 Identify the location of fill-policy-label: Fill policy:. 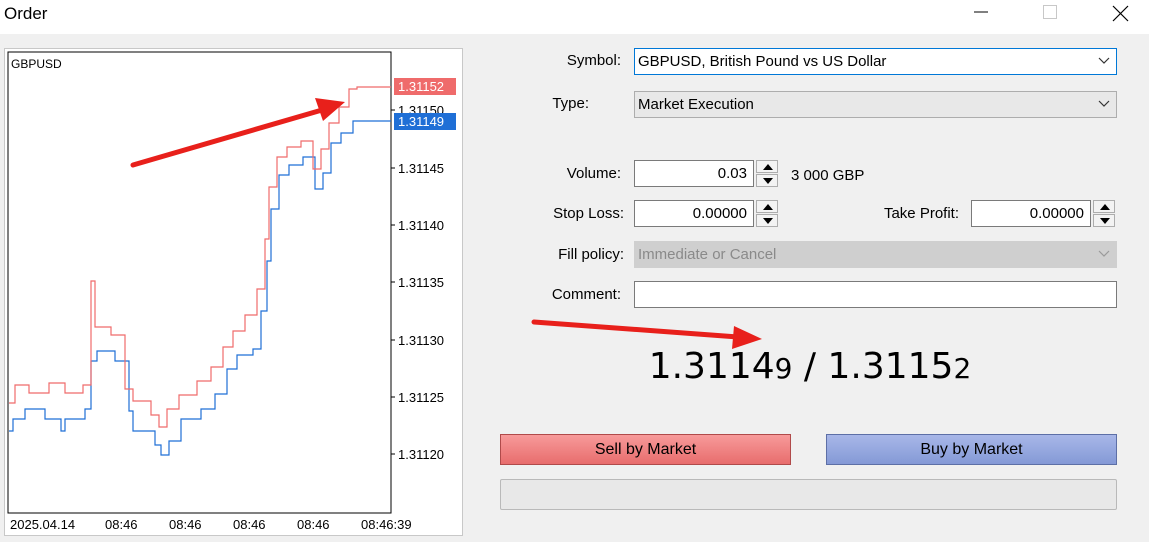
(591, 254).